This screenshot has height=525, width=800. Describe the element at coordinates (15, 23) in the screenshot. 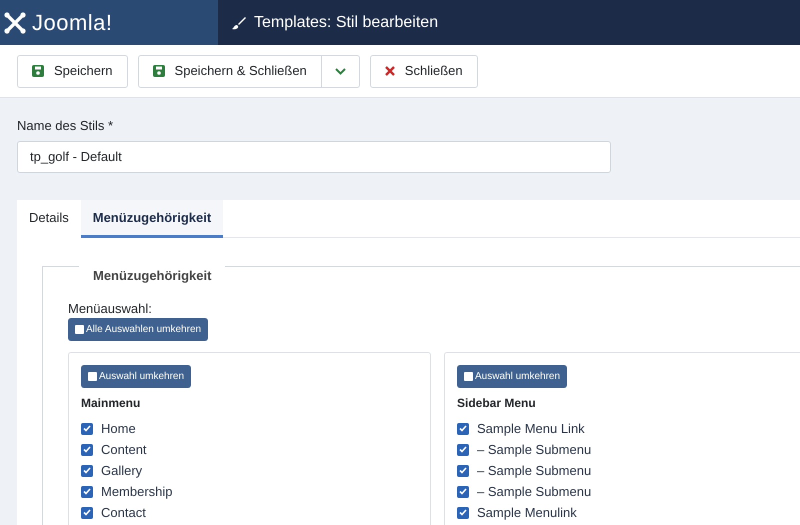

I see `logo-icon` at that location.